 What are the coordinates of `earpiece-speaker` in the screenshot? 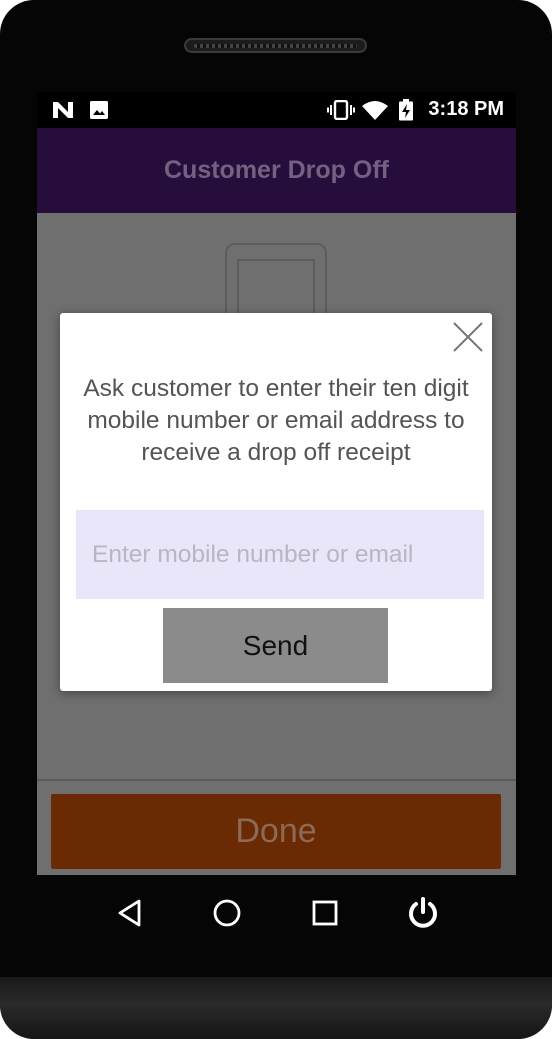 It's located at (275, 45).